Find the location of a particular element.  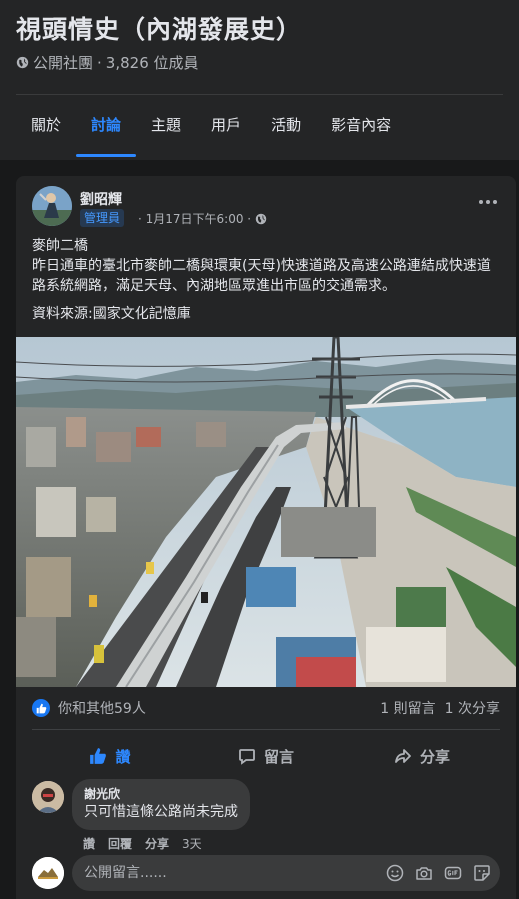

tab-about: 關於 is located at coordinates (46, 126).